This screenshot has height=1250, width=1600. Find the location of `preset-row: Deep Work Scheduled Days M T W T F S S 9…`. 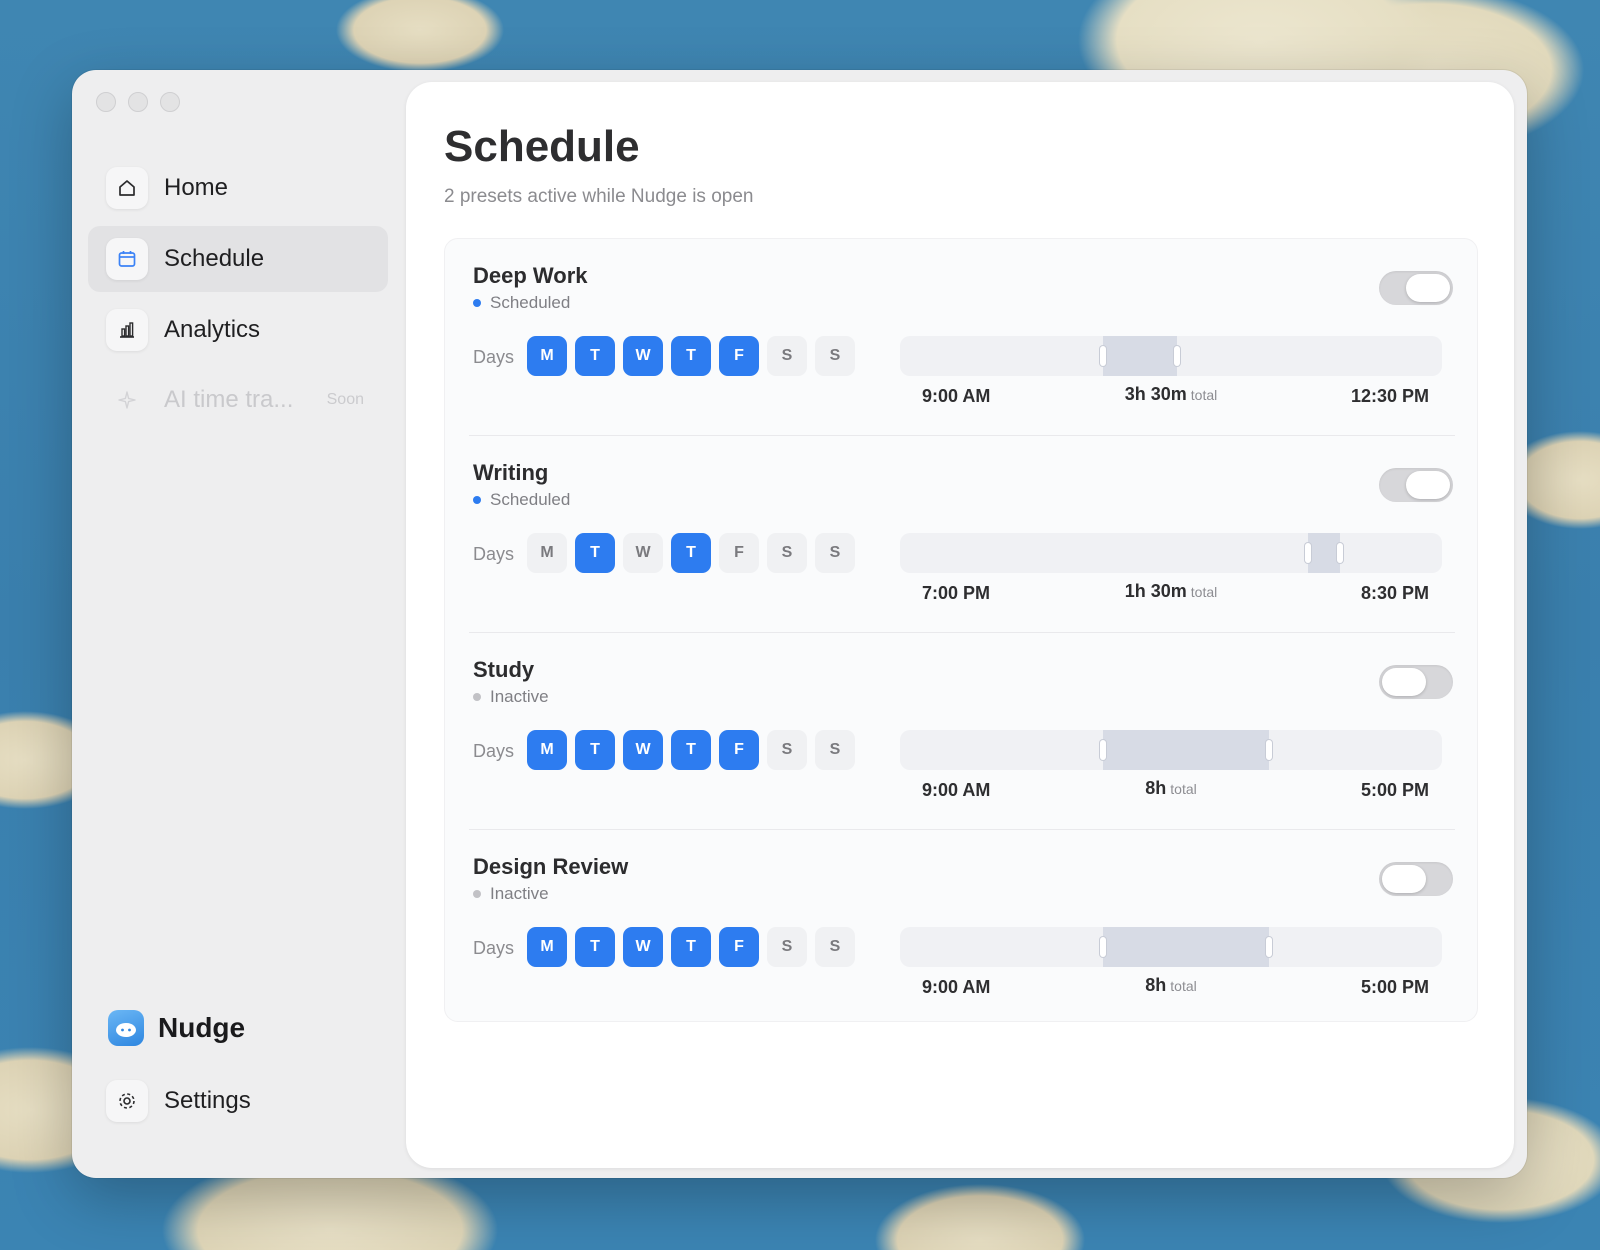

preset-row: Deep Work Scheduled Days M T W T F S S 9… is located at coordinates (962, 337).